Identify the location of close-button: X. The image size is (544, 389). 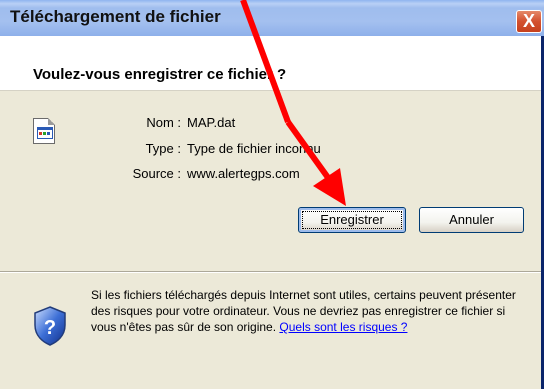
(529, 21).